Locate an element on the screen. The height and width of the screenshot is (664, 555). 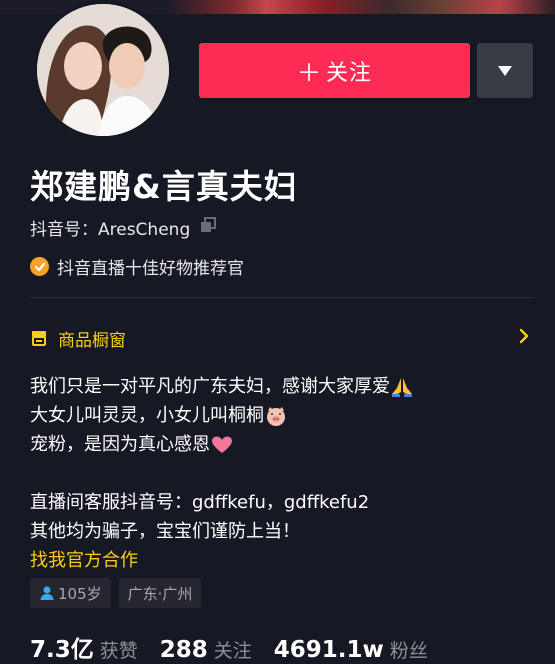
age-text: 105岁 is located at coordinates (80, 593).